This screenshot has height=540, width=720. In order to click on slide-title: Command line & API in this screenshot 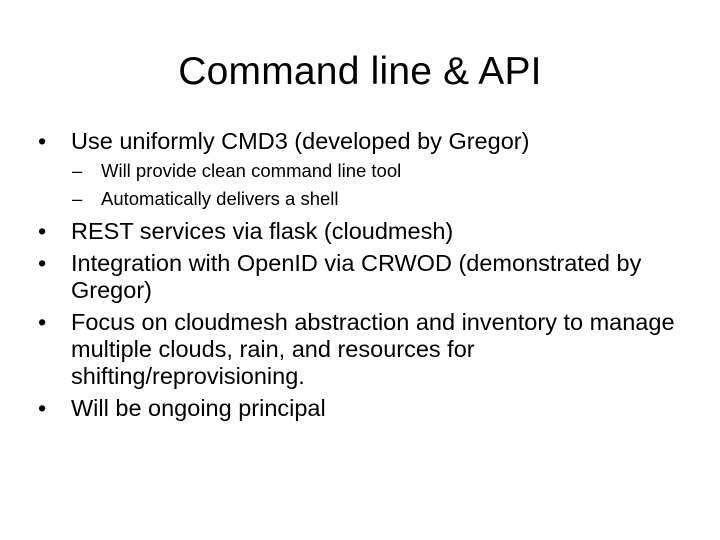, I will do `click(360, 71)`.